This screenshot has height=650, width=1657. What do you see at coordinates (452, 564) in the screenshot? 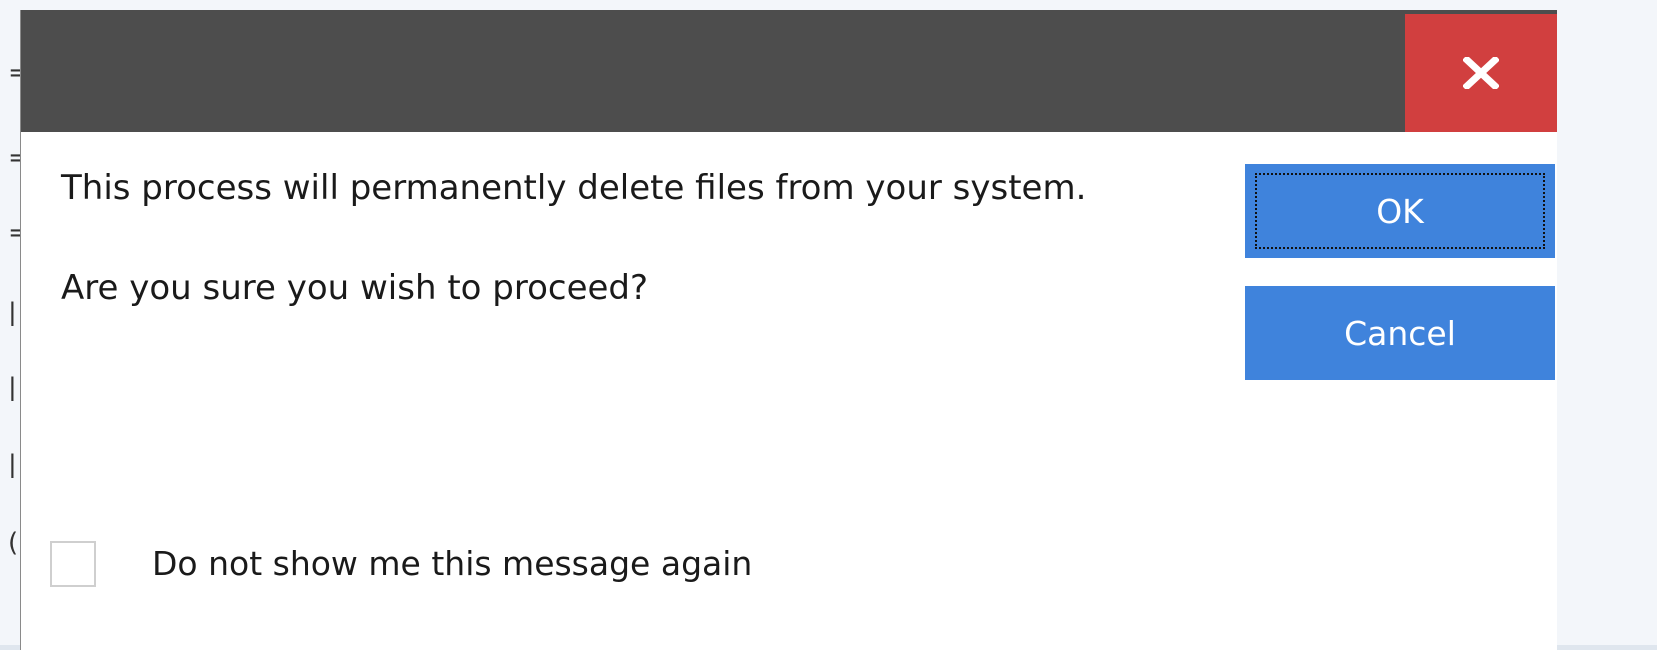
I see `dont-show-again-label: Do not show me this message again` at bounding box center [452, 564].